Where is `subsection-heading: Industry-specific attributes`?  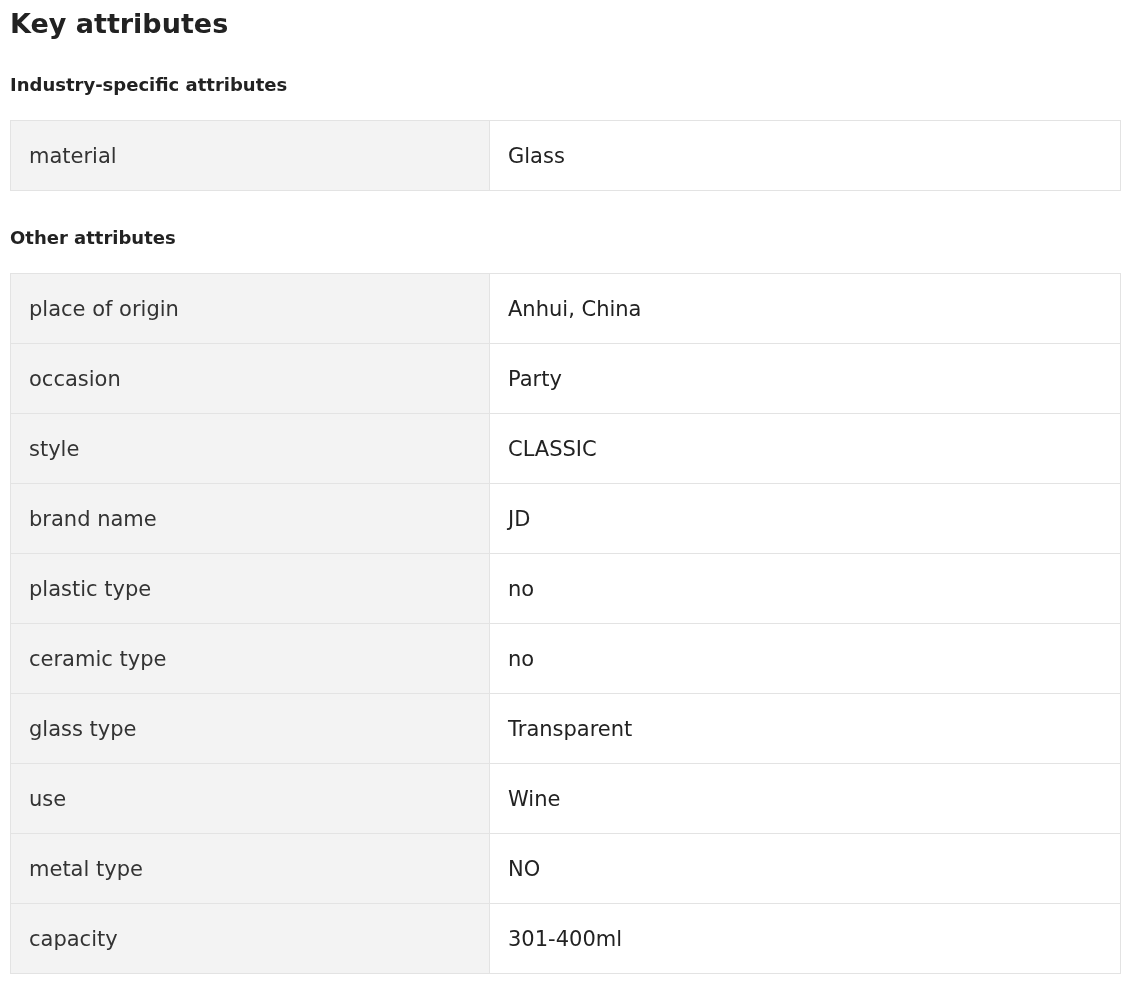
subsection-heading: Industry-specific attributes is located at coordinates (149, 85).